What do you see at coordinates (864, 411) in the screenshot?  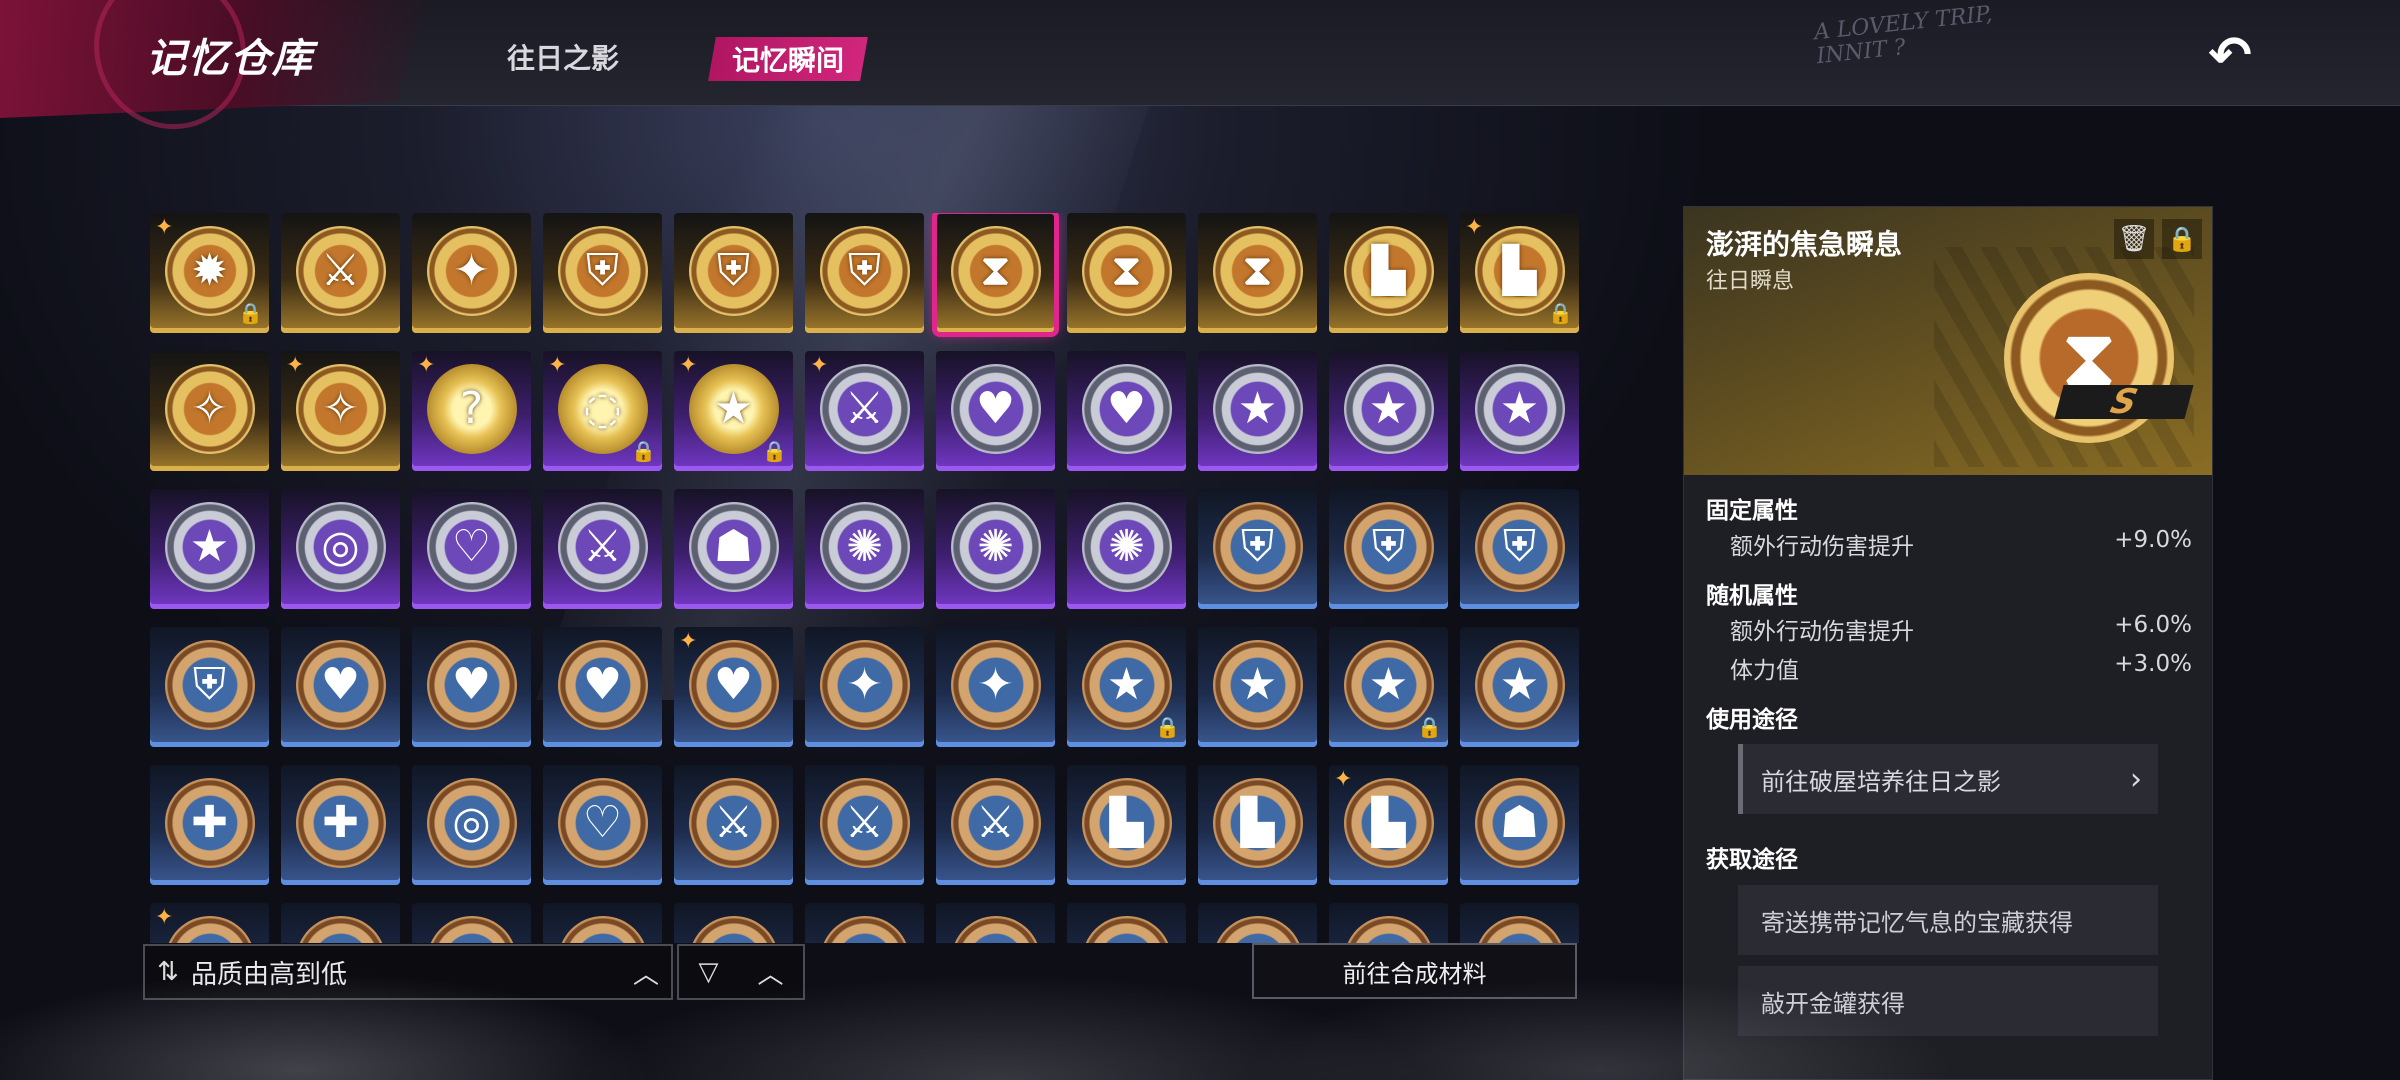 I see `memory-slot: ⚔ ✦` at bounding box center [864, 411].